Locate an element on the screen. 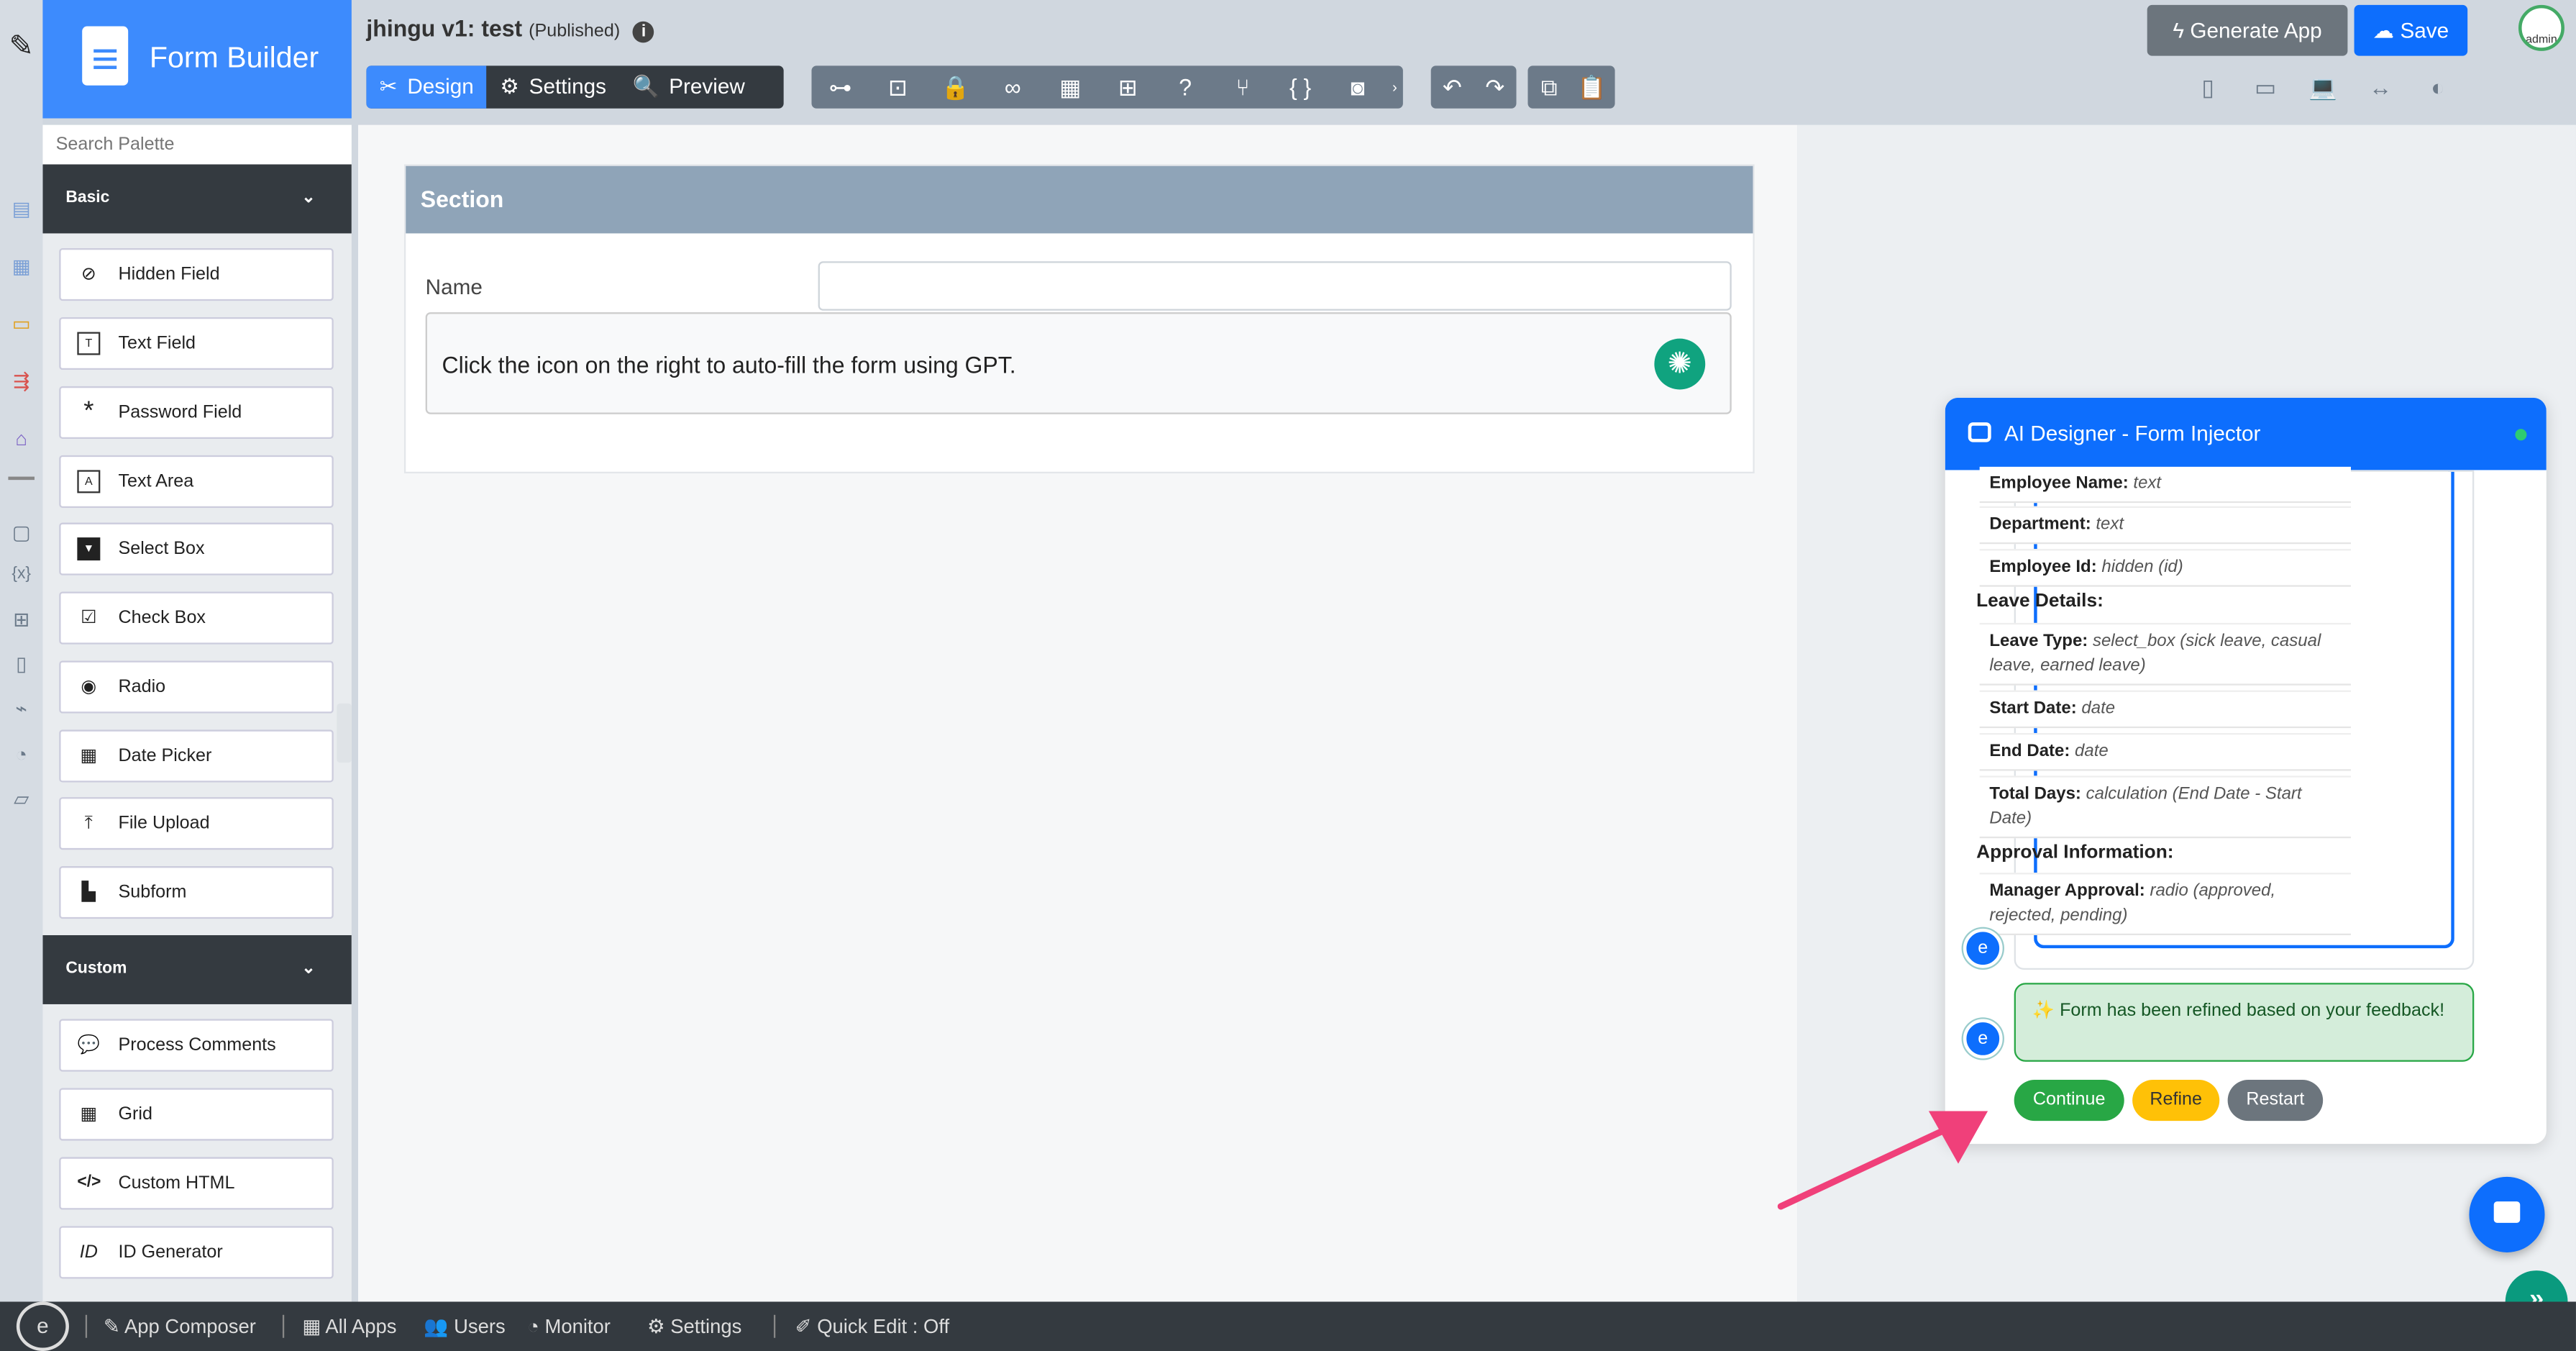  palette-item-subform: ▙ Subform is located at coordinates (196, 892).